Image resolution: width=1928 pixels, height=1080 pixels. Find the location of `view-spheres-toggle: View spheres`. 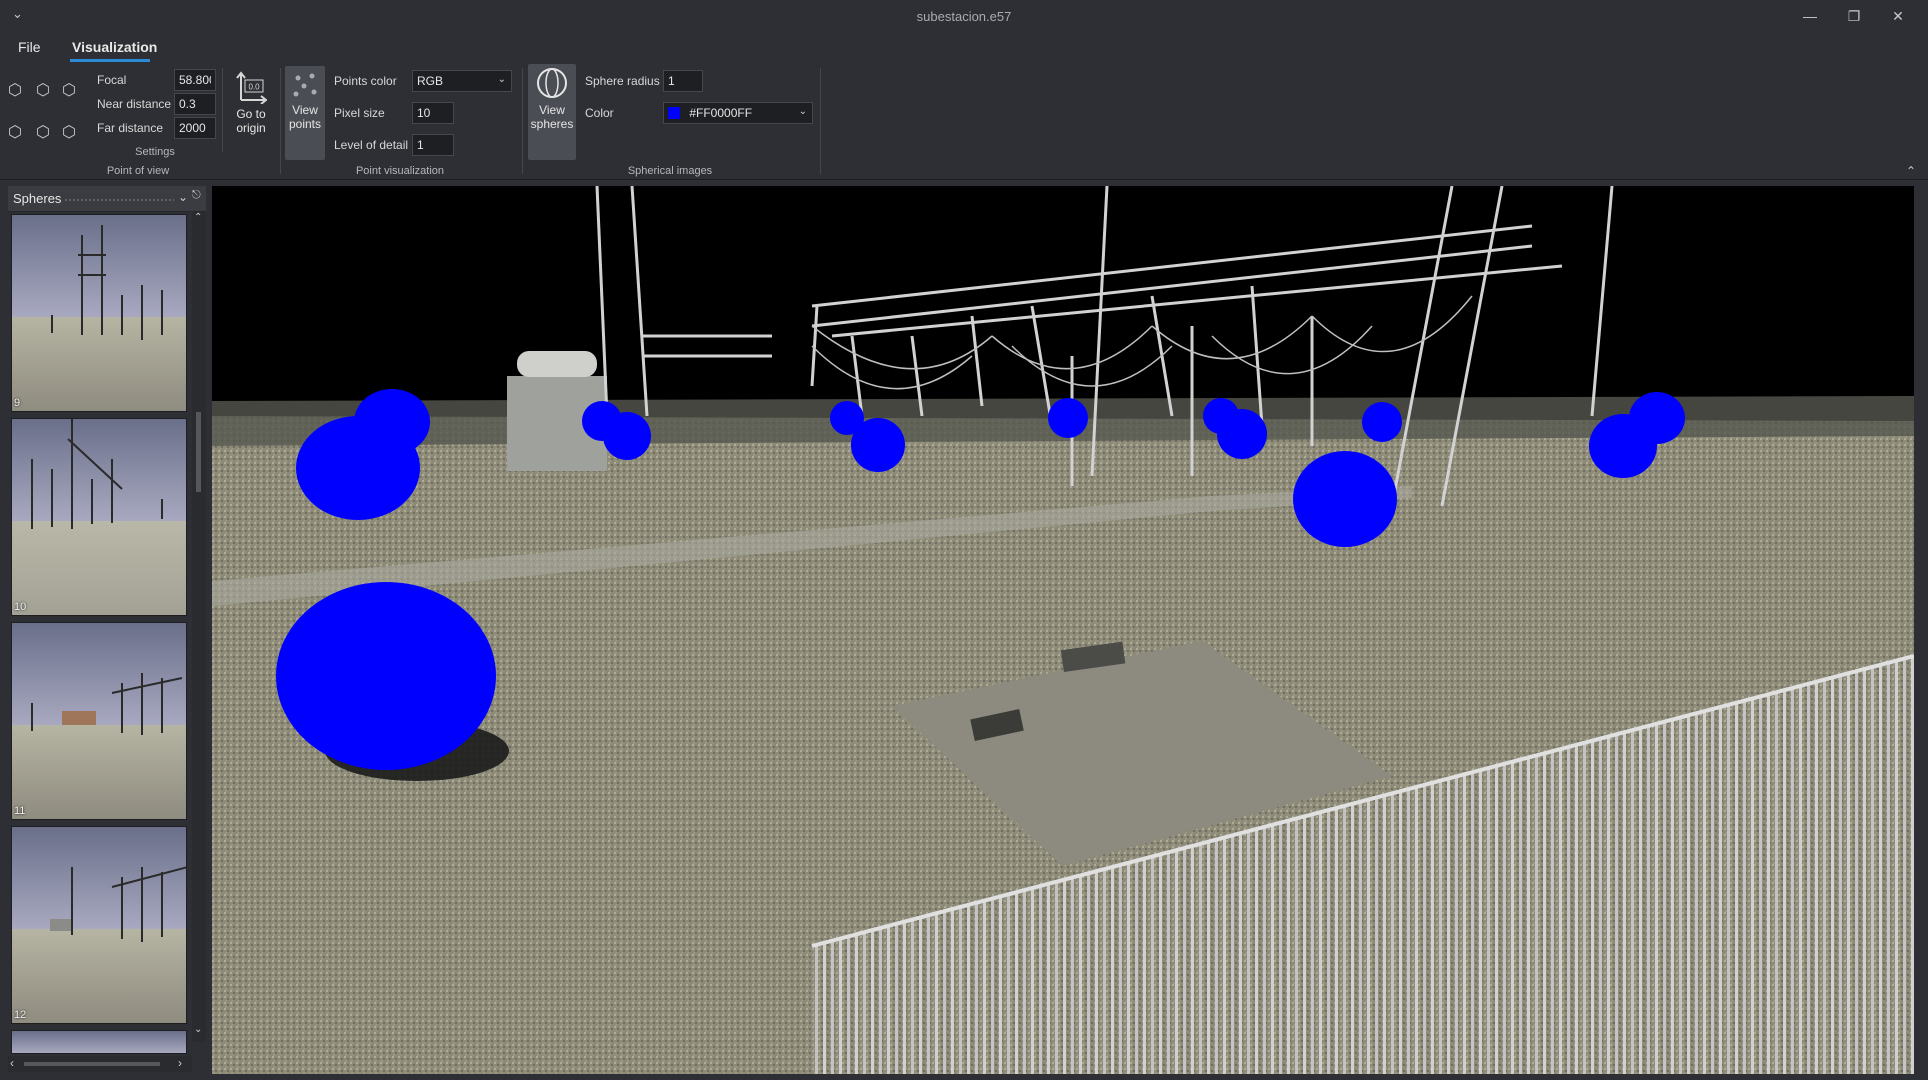

view-spheres-toggle: View spheres is located at coordinates (552, 112).